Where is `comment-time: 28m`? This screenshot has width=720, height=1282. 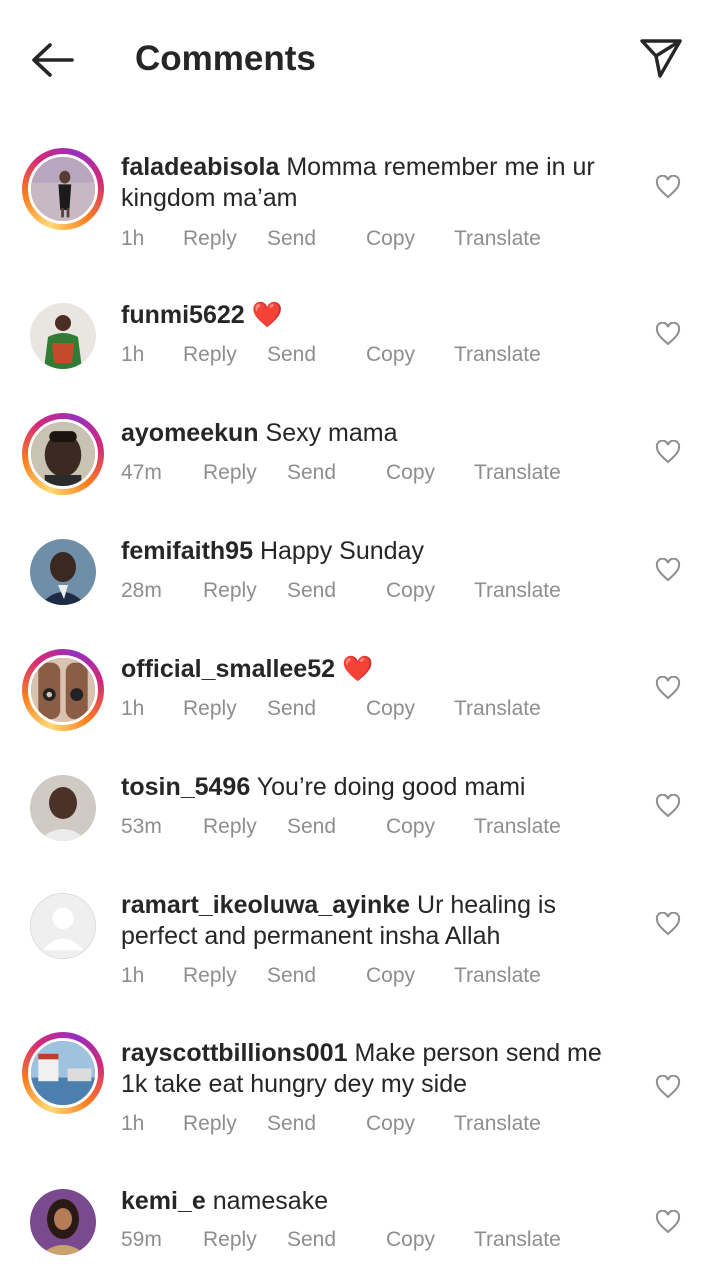
comment-time: 28m is located at coordinates (141, 590).